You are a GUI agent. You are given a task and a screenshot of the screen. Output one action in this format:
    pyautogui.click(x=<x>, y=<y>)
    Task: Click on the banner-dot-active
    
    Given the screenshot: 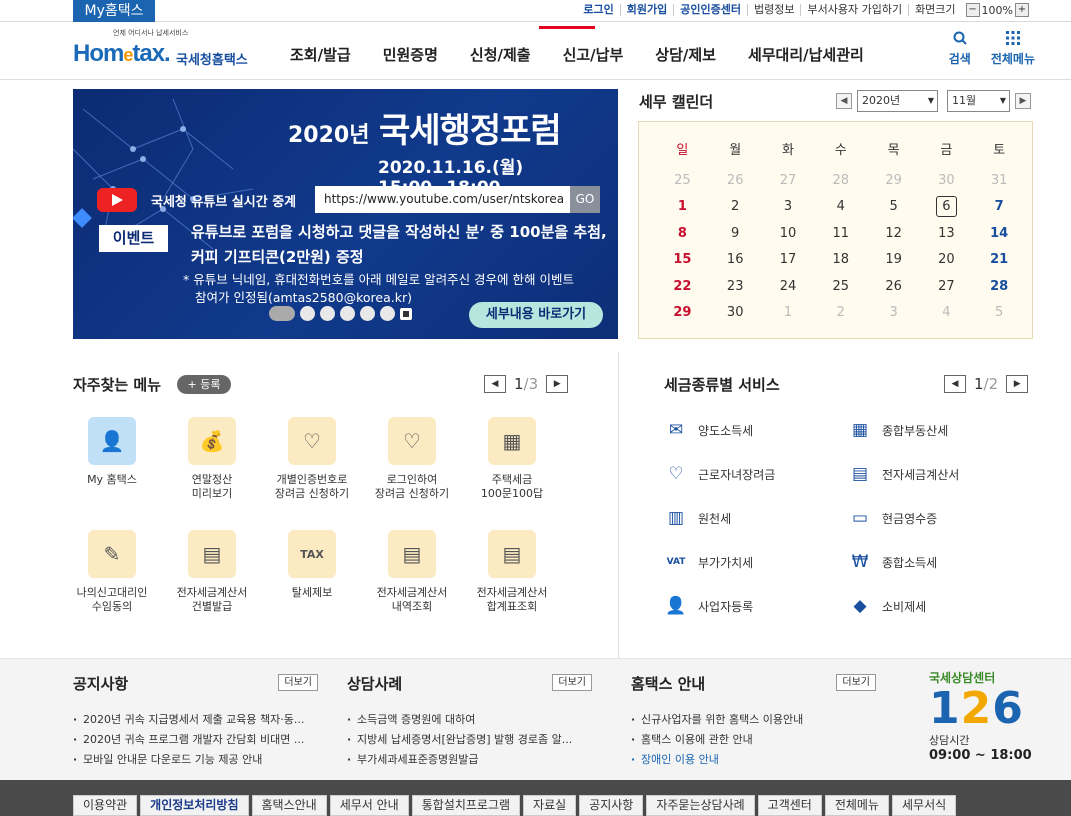 What is the action you would take?
    pyautogui.click(x=282, y=313)
    